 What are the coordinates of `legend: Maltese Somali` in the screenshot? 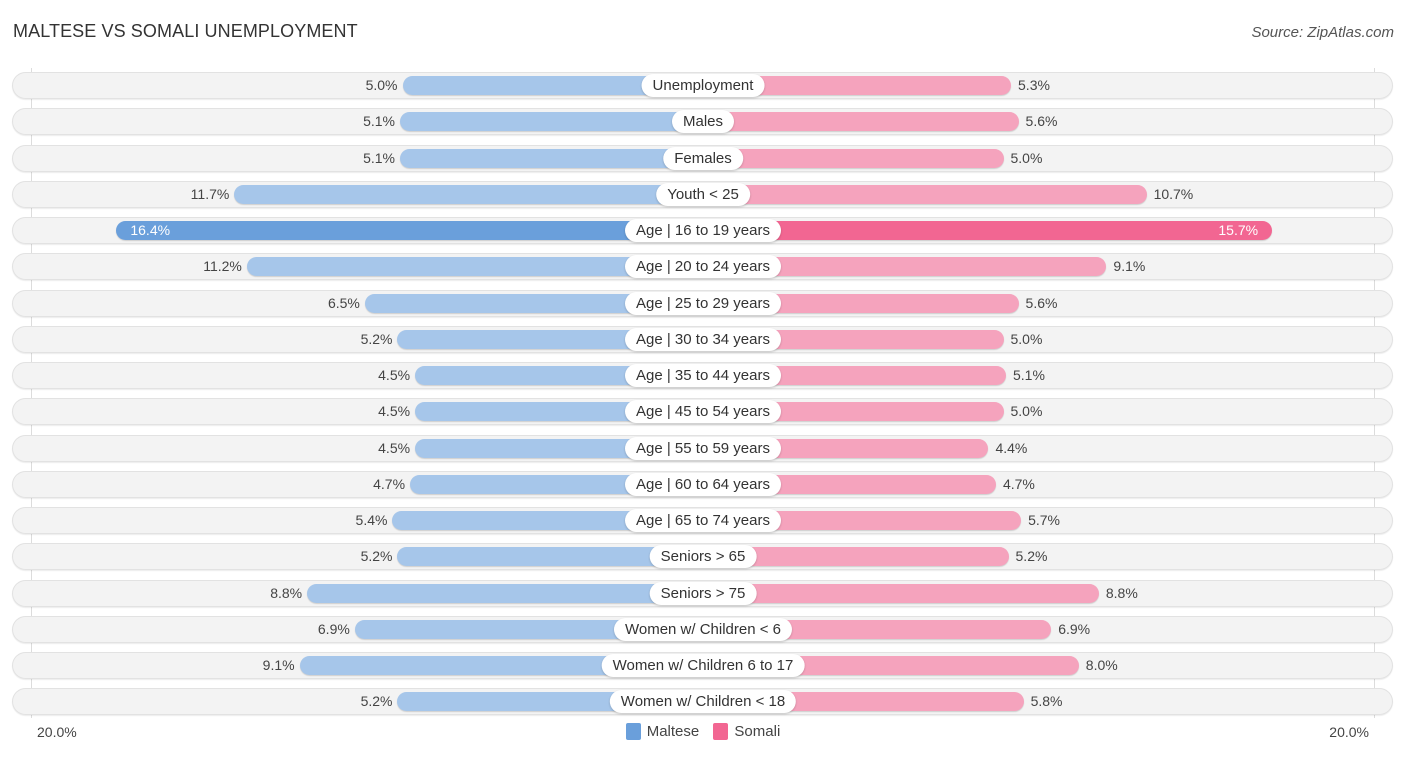 It's located at (703, 733).